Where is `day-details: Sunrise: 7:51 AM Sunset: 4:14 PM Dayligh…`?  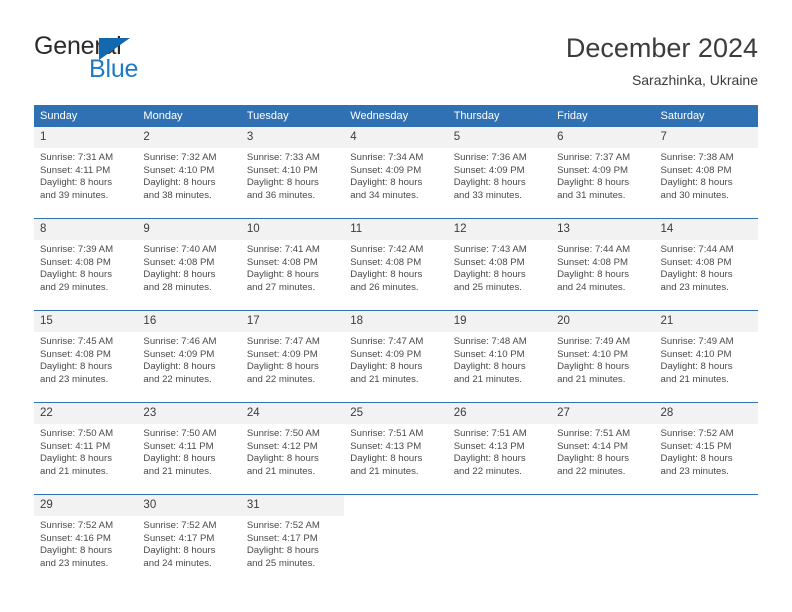 day-details: Sunrise: 7:51 AM Sunset: 4:14 PM Dayligh… is located at coordinates (602, 459).